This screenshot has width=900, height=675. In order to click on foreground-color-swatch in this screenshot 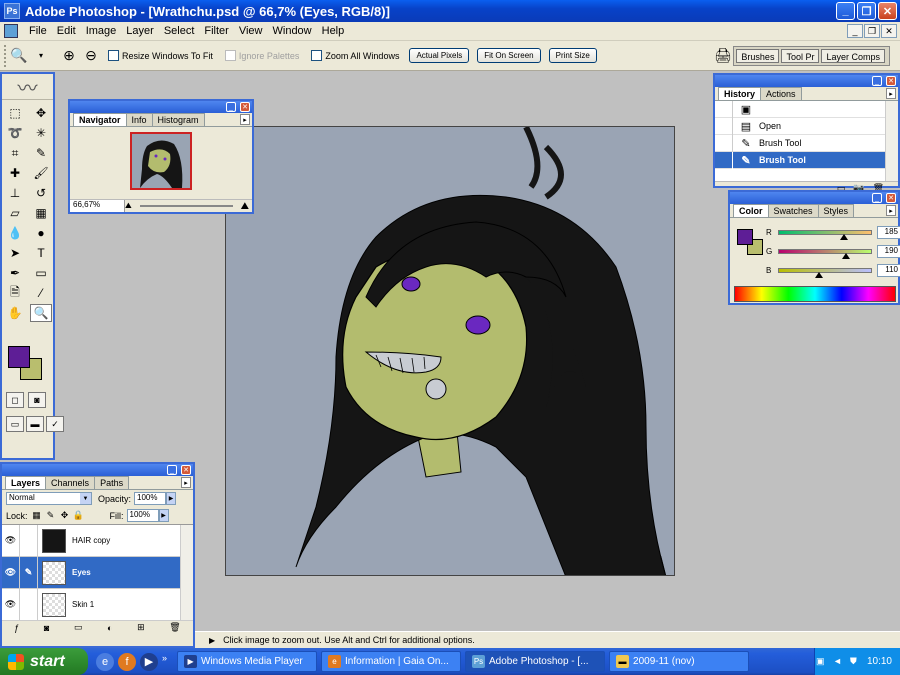, I will do `click(19, 357)`.